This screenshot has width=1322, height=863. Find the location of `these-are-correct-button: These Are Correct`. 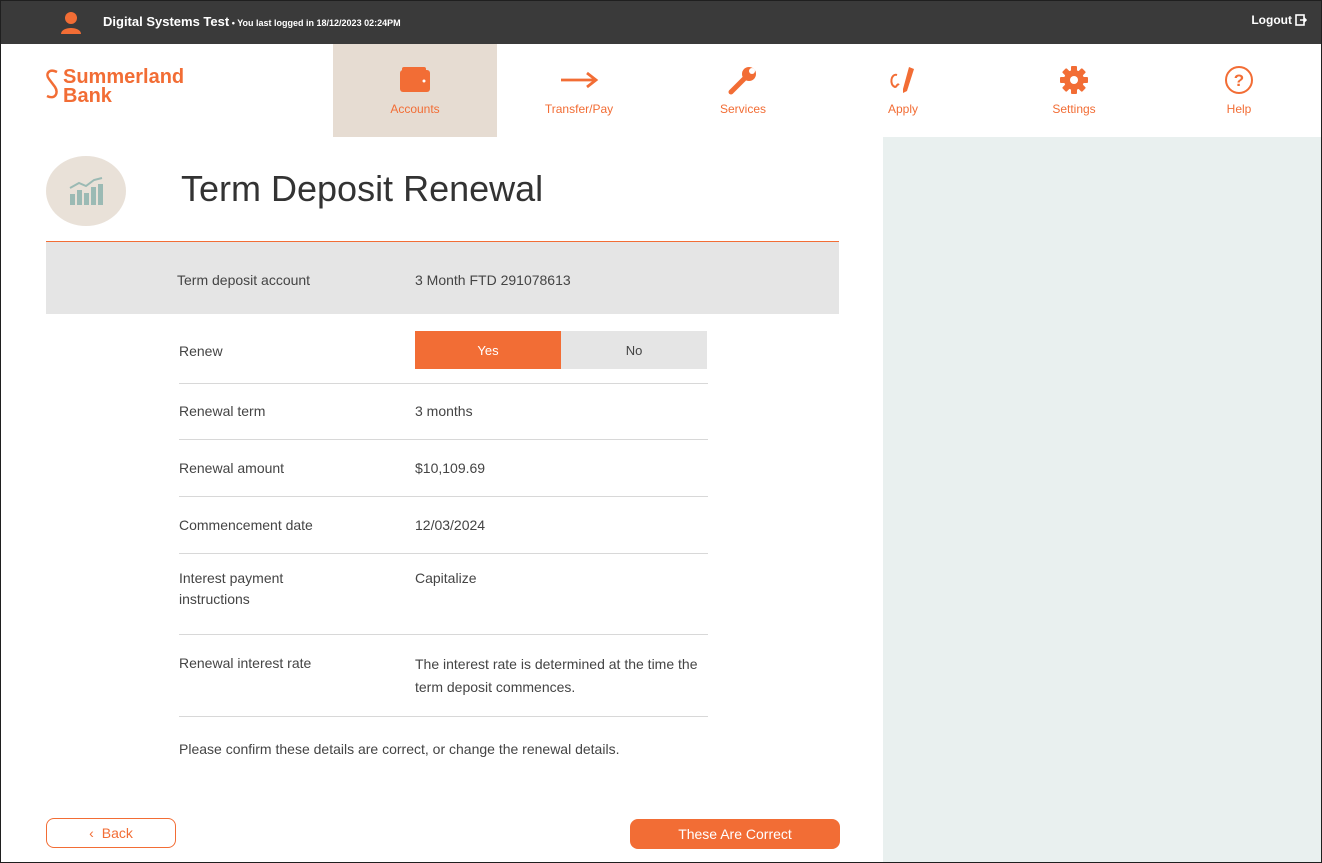

these-are-correct-button: These Are Correct is located at coordinates (735, 834).